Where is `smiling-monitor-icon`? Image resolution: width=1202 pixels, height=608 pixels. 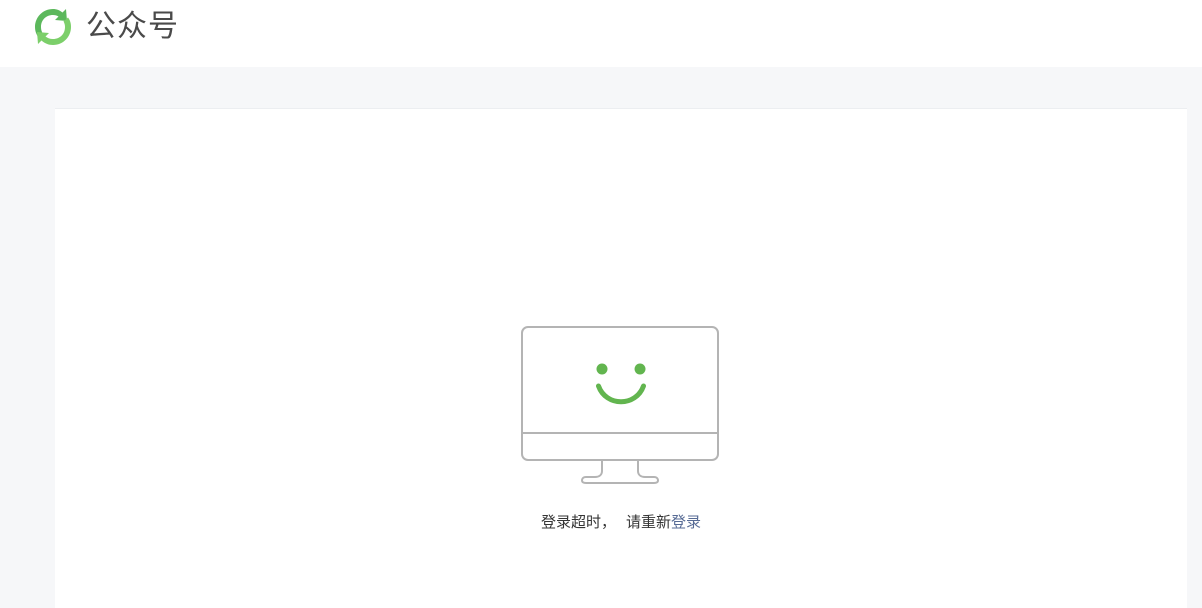
smiling-monitor-icon is located at coordinates (620, 405).